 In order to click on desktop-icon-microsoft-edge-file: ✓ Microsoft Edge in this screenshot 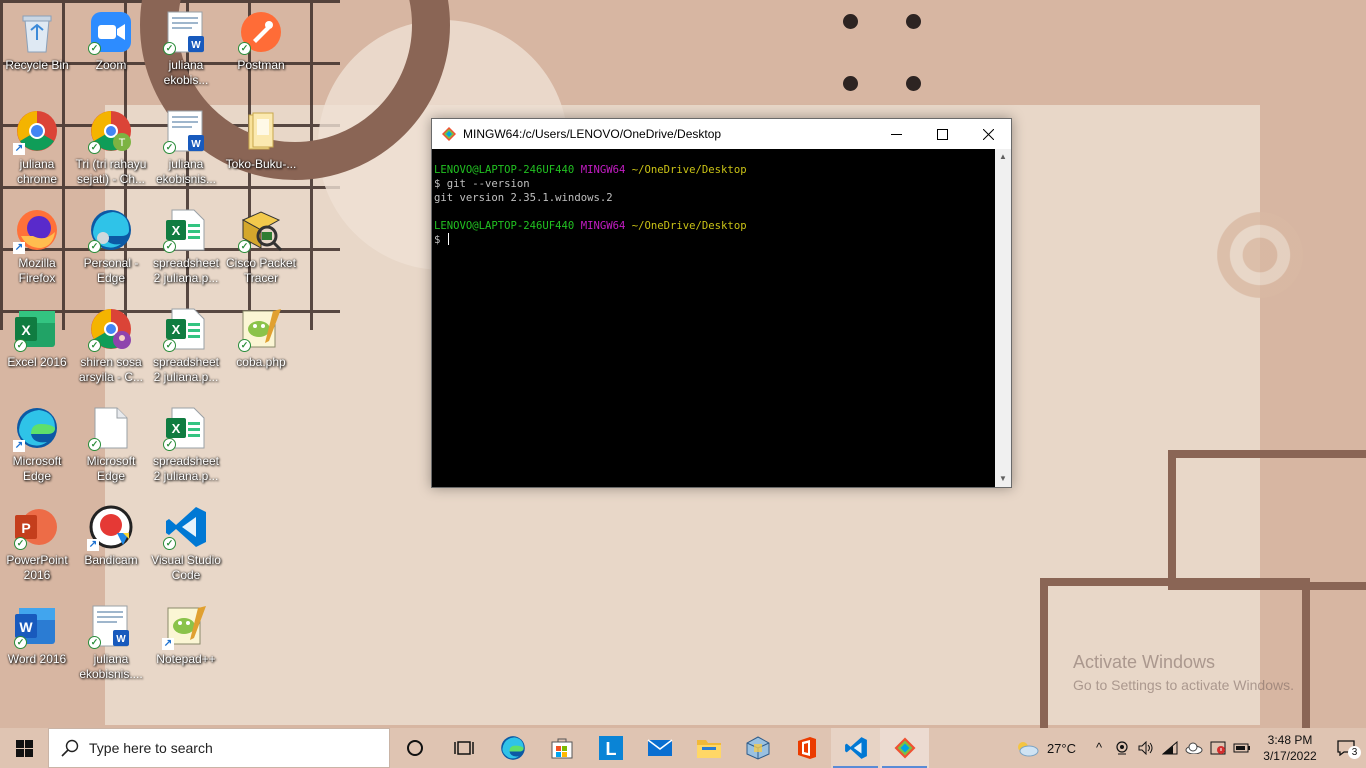, I will do `click(111, 441)`.